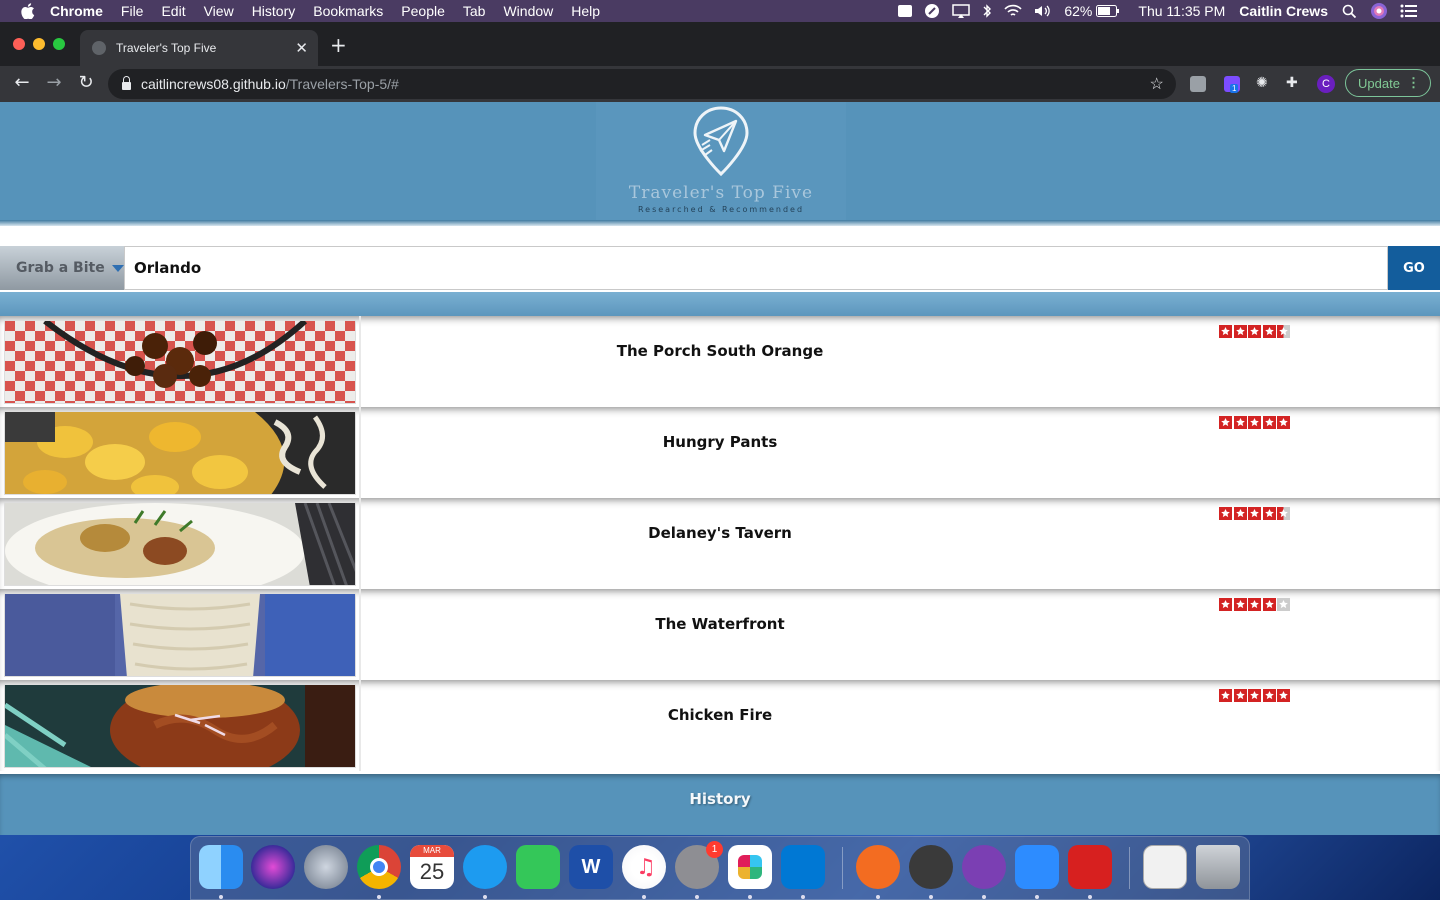 The height and width of the screenshot is (900, 1440). Describe the element at coordinates (803, 867) in the screenshot. I see `vscode-icon` at that location.